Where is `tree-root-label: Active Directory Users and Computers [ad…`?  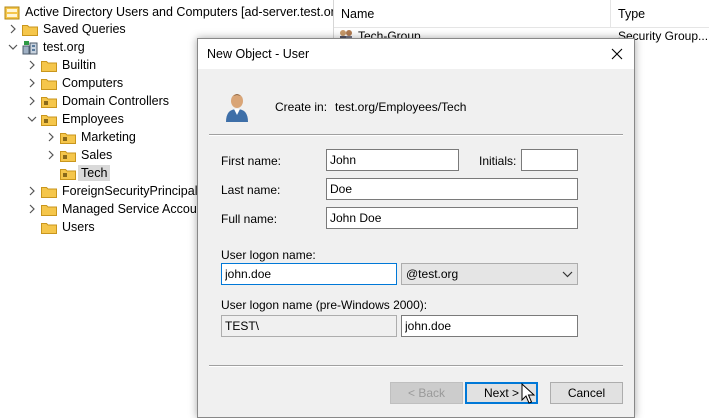 tree-root-label: Active Directory Users and Computers [ad… is located at coordinates (179, 12).